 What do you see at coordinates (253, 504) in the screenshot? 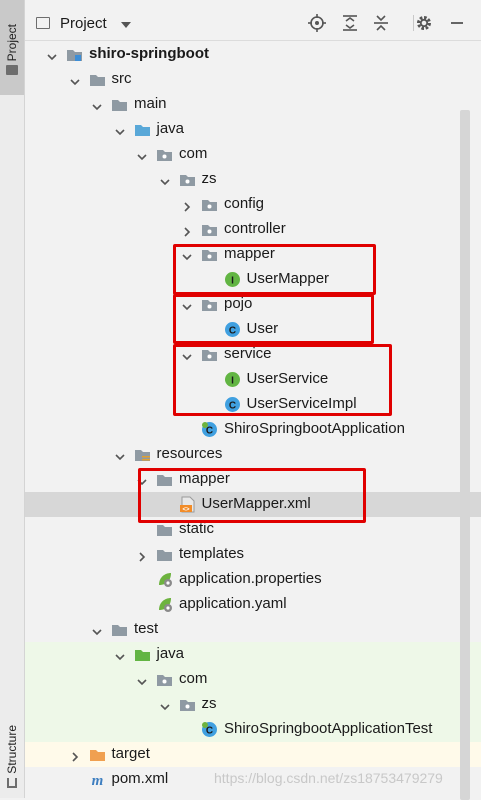
I see `tree-node-usermapper-xml: <> UserMapper.xml` at bounding box center [253, 504].